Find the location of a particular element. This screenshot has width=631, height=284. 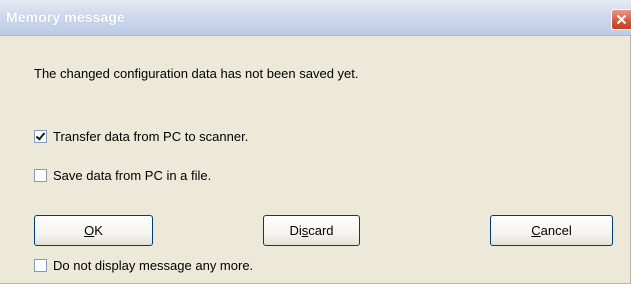

transfer-label: Transfer data from PC to scanner. is located at coordinates (151, 136).